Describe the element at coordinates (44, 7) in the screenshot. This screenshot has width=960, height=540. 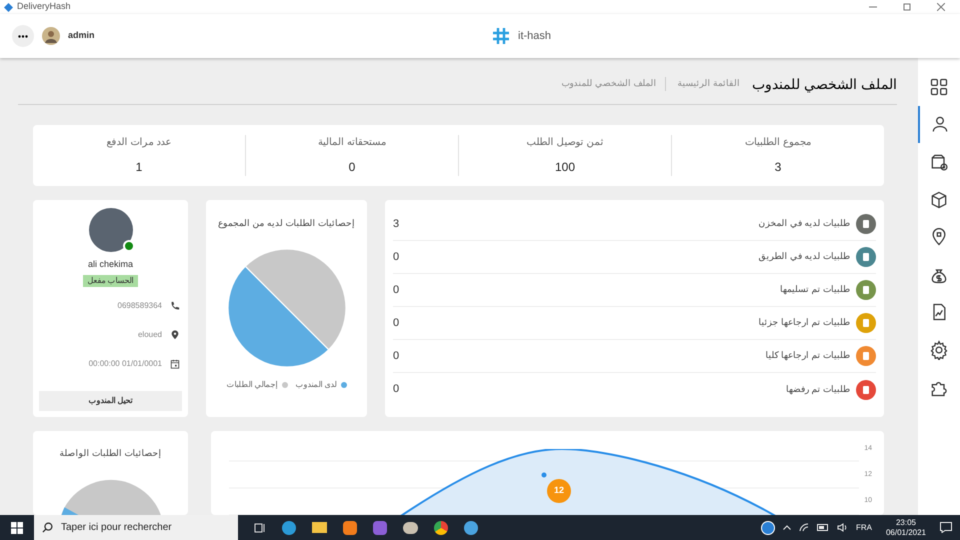
I see `window-title: DeliveryHash` at that location.